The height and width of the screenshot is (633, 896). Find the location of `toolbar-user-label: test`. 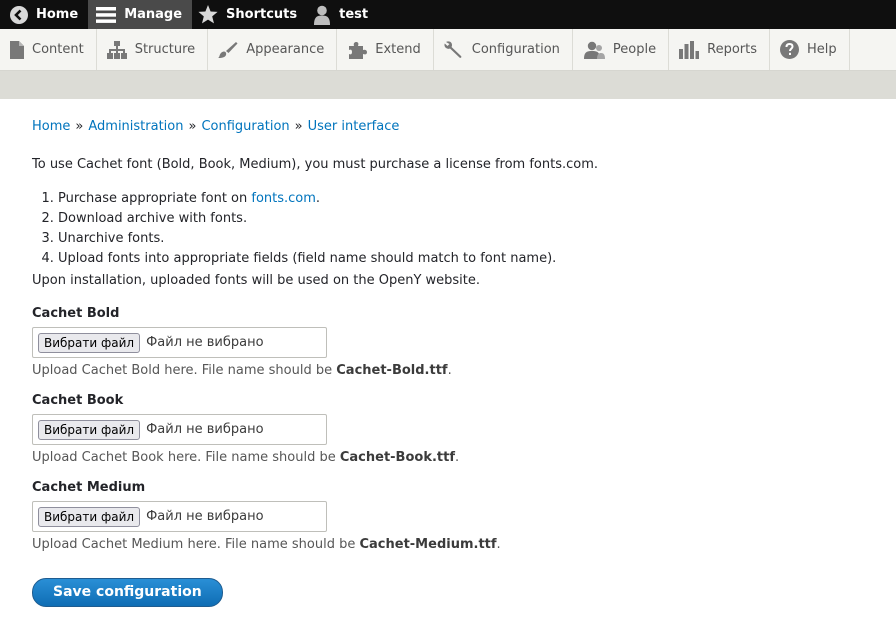

toolbar-user-label: test is located at coordinates (354, 14).